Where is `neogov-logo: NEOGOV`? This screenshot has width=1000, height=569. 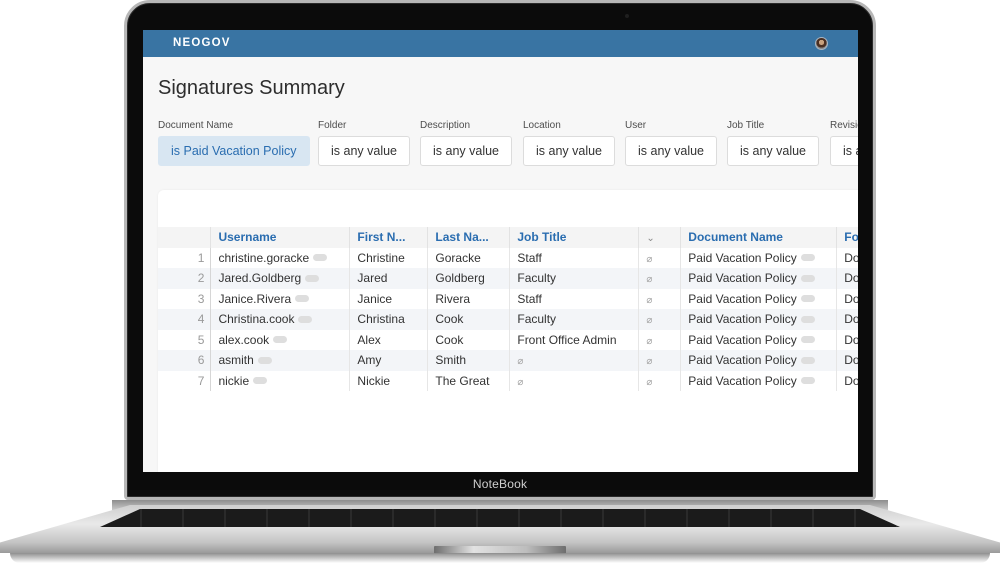 neogov-logo: NEOGOV is located at coordinates (202, 43).